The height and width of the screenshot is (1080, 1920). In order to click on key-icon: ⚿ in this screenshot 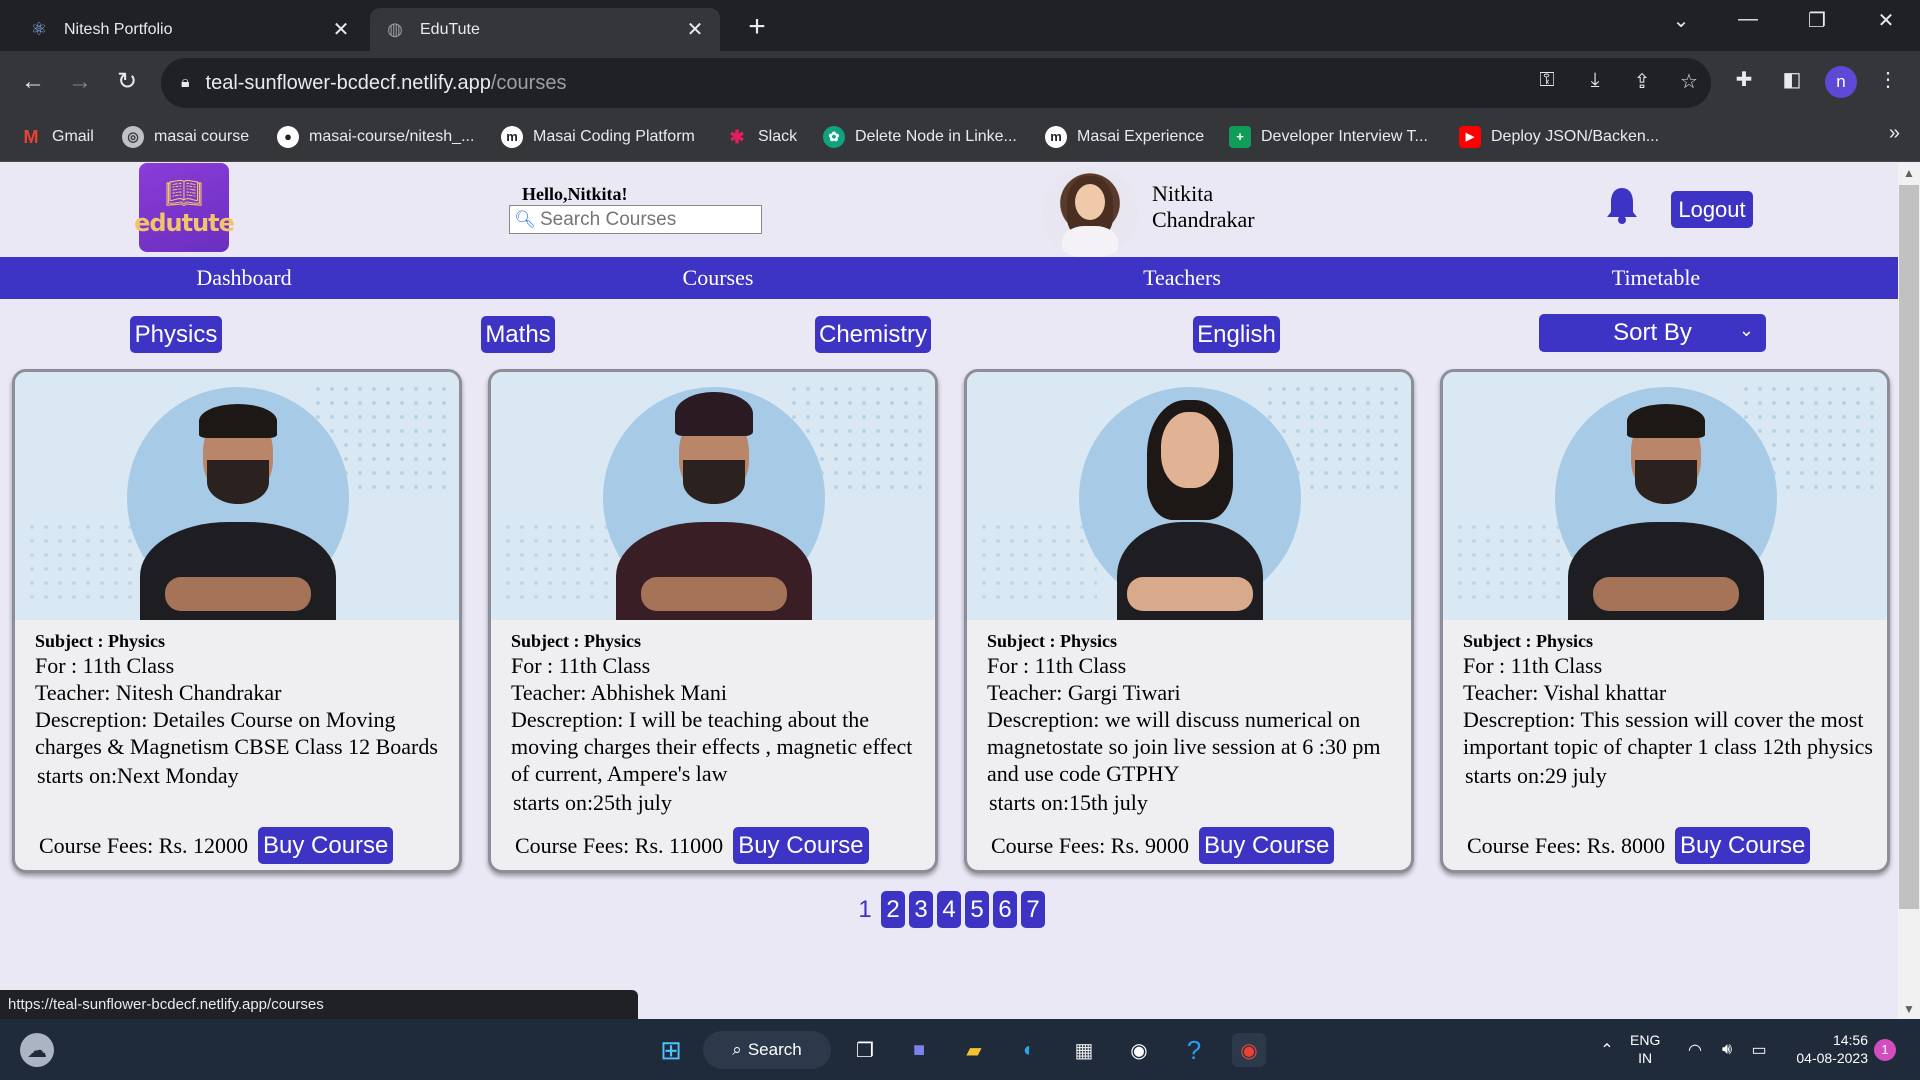, I will do `click(1547, 80)`.